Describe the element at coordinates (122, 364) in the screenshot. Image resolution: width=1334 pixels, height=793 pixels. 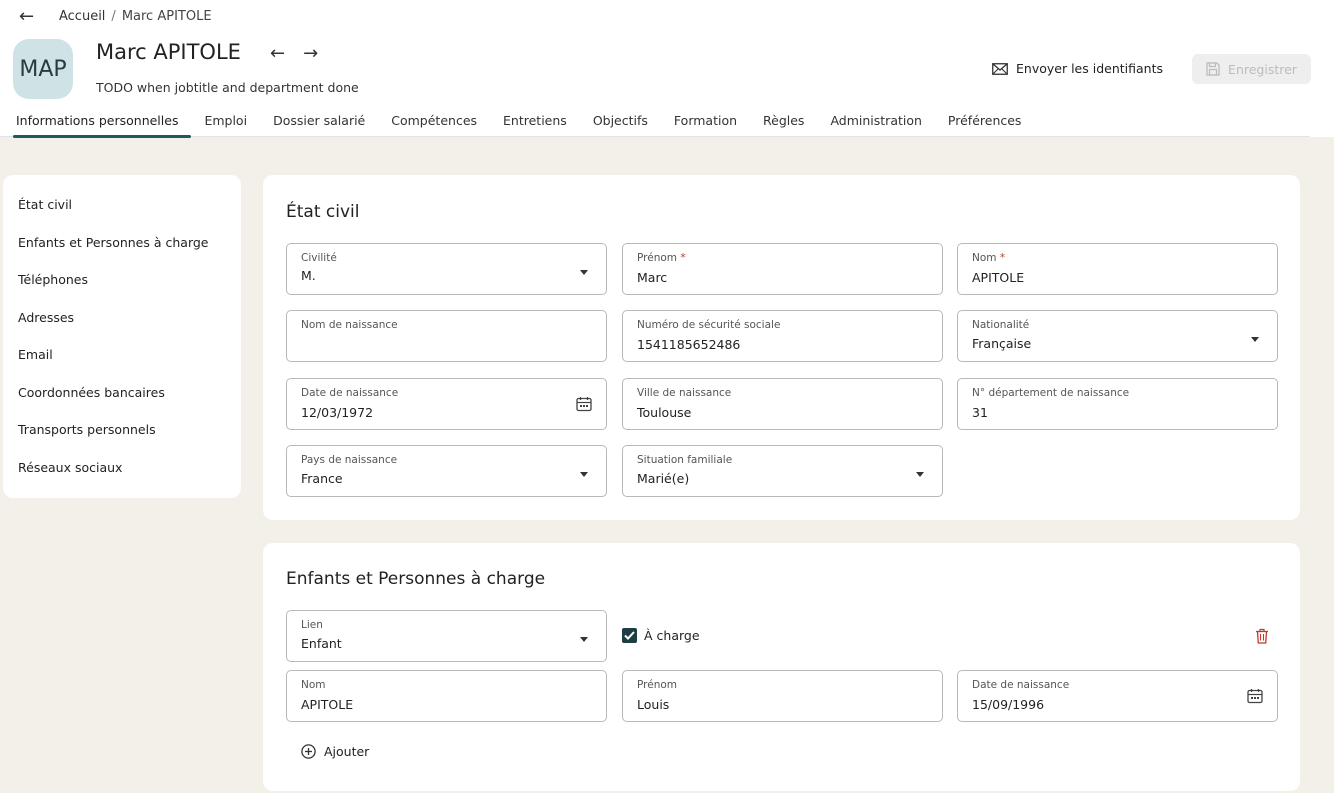
I see `menu-item-email: Email` at that location.